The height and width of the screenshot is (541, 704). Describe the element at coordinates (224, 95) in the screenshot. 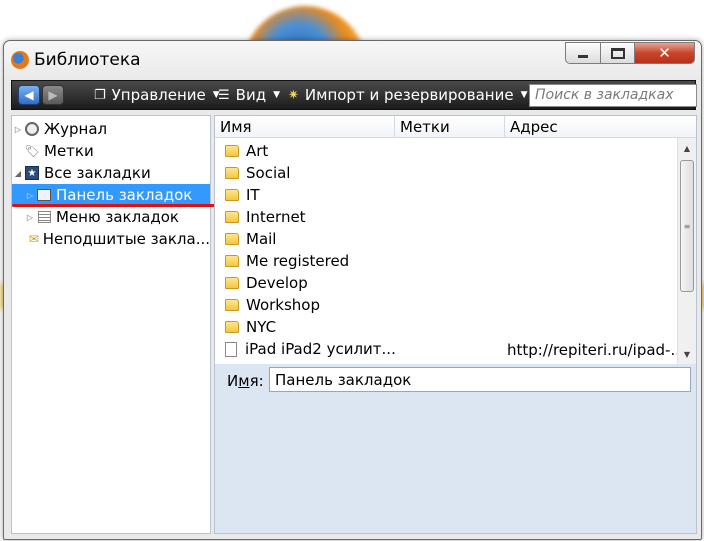

I see `view-list-icon: ☰` at that location.